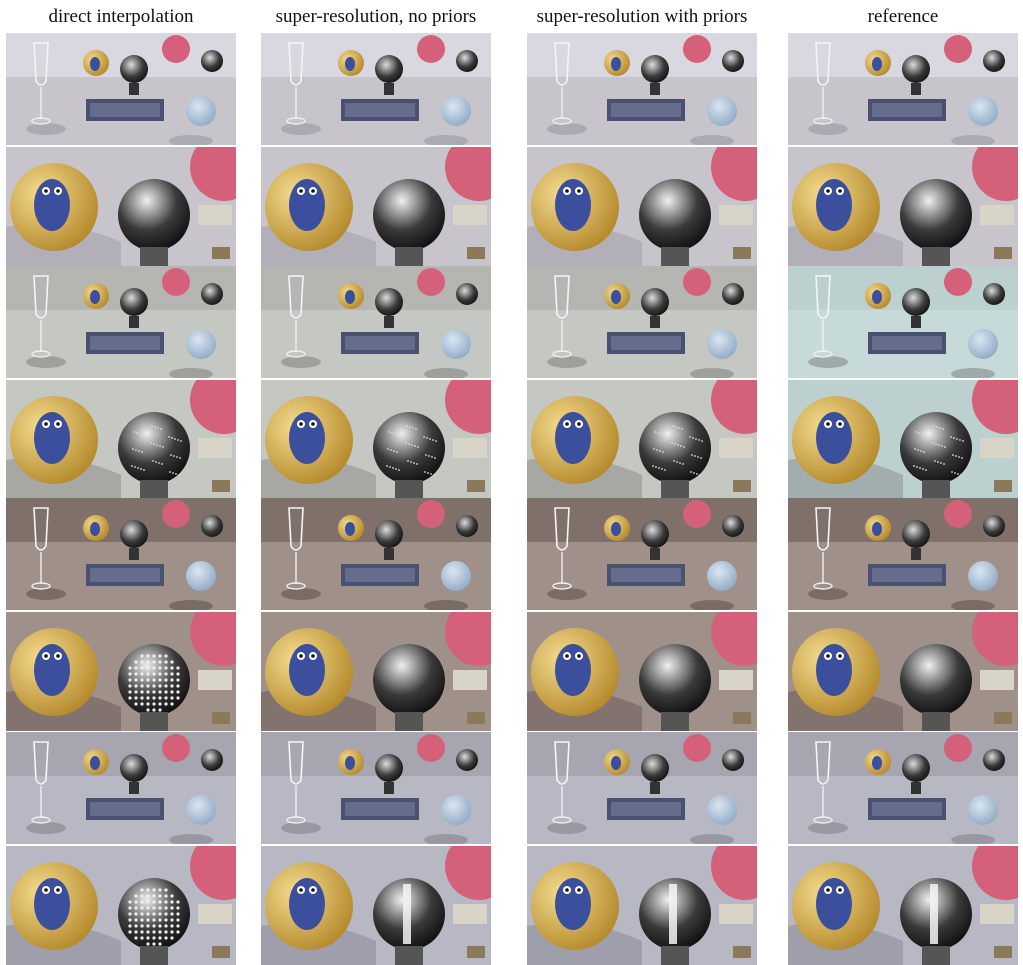 Image resolution: width=1023 pixels, height=965 pixels. I want to click on column-header-4: reference, so click(903, 16).